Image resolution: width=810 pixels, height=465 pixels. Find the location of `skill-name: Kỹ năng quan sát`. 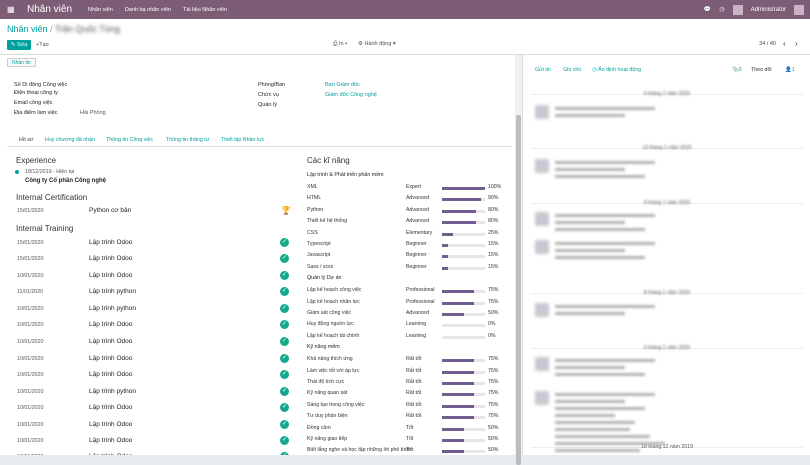

skill-name: Kỹ năng quan sát is located at coordinates (327, 393).